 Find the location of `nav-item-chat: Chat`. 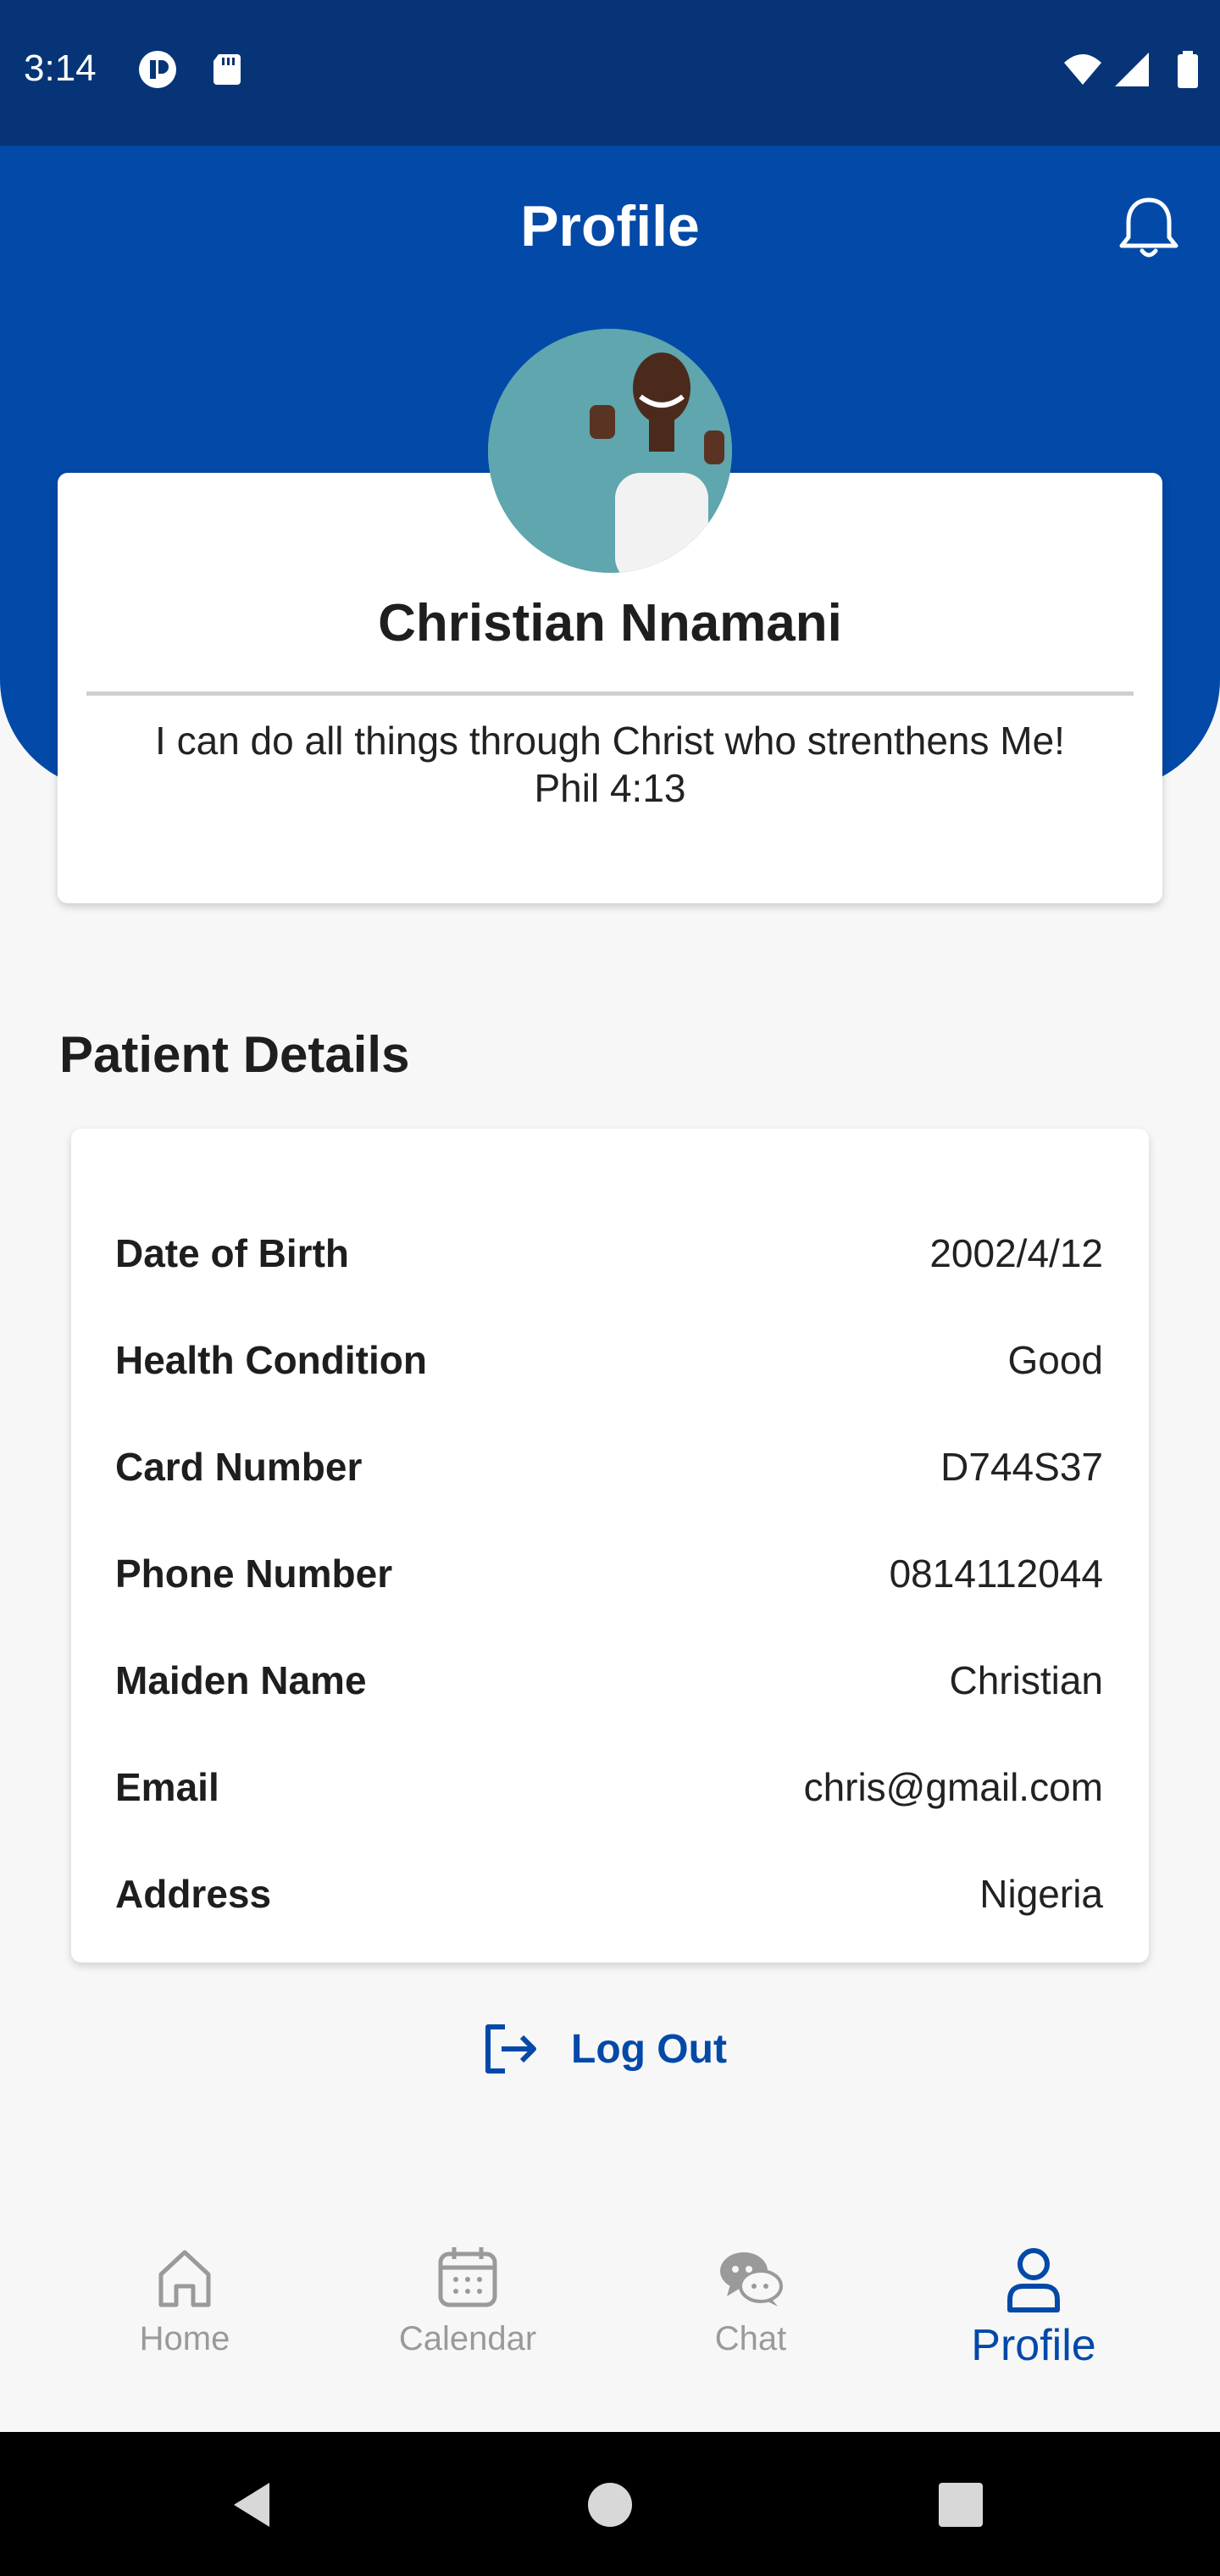

nav-item-chat: Chat is located at coordinates (750, 2327).